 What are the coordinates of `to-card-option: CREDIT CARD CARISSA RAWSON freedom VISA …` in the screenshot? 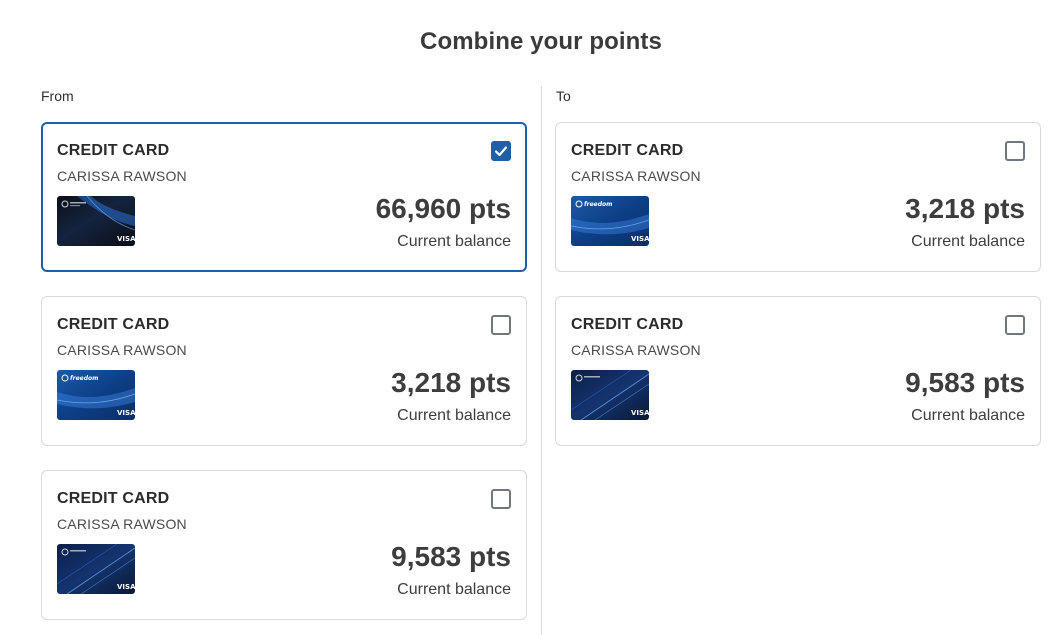 It's located at (798, 197).